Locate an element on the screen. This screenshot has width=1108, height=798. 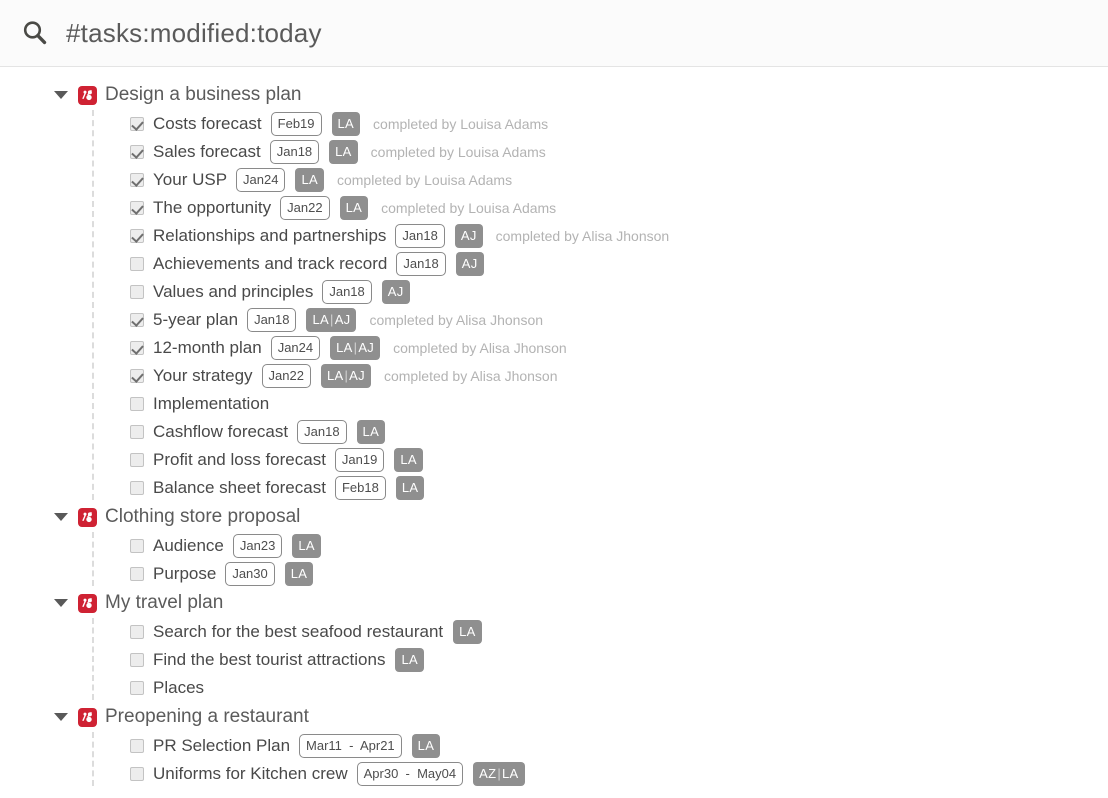
task-row: Profit and loss forecast Jan19 LA is located at coordinates (554, 460).